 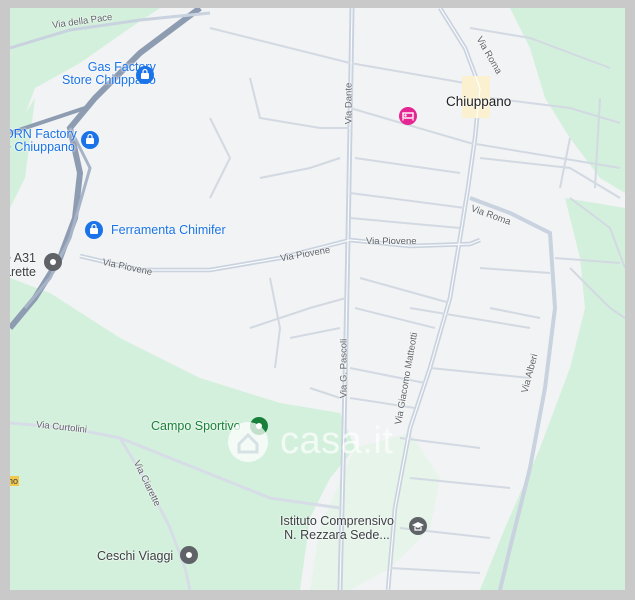 I want to click on casa-logo-icon, so click(x=248, y=442).